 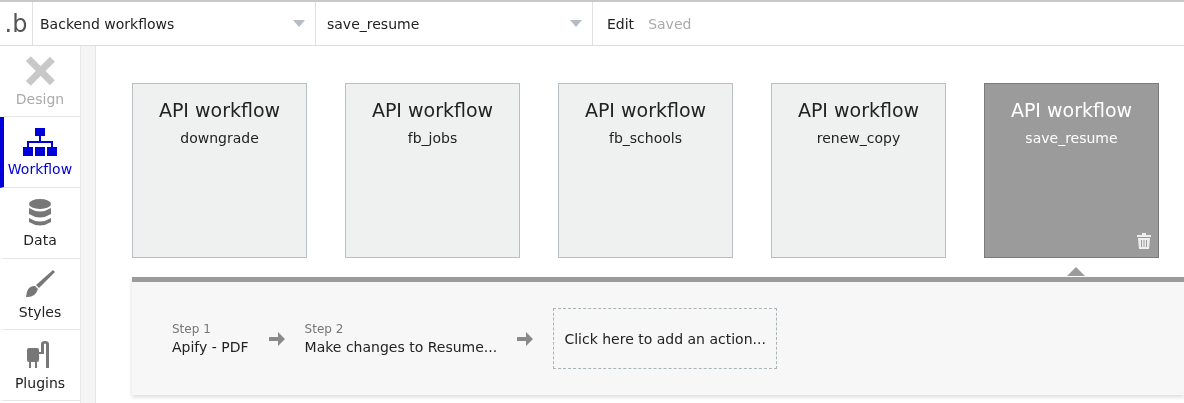 What do you see at coordinates (621, 23) in the screenshot?
I see `edit-menu: Edit` at bounding box center [621, 23].